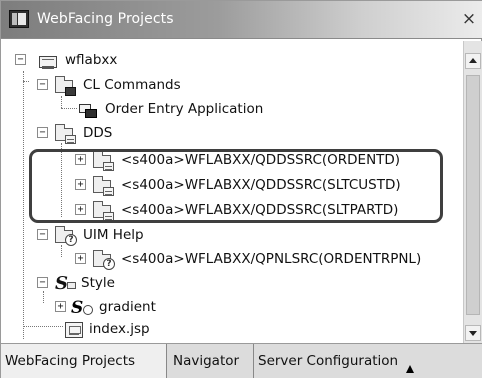 The height and width of the screenshot is (378, 482). What do you see at coordinates (260, 210) in the screenshot?
I see `tree-item-label: <s400a>WFLABXX/QDDSSRC(SLTPARTD)` at bounding box center [260, 210].